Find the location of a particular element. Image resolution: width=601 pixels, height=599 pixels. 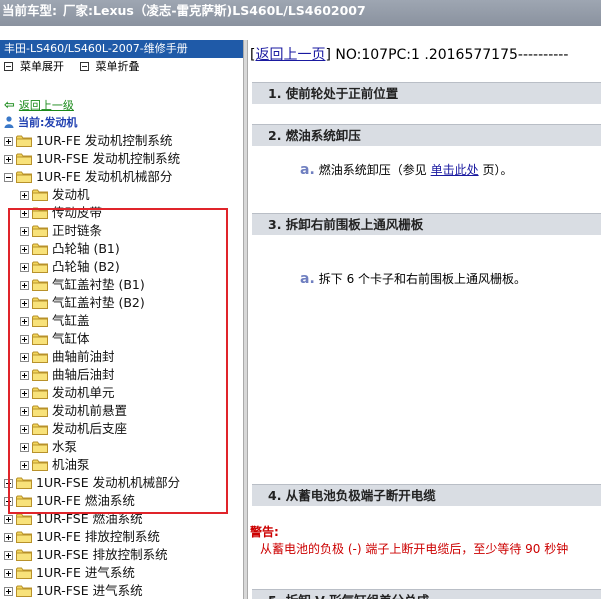

tree-node: 1UR-FSE 进气系统 is located at coordinates (121, 590).